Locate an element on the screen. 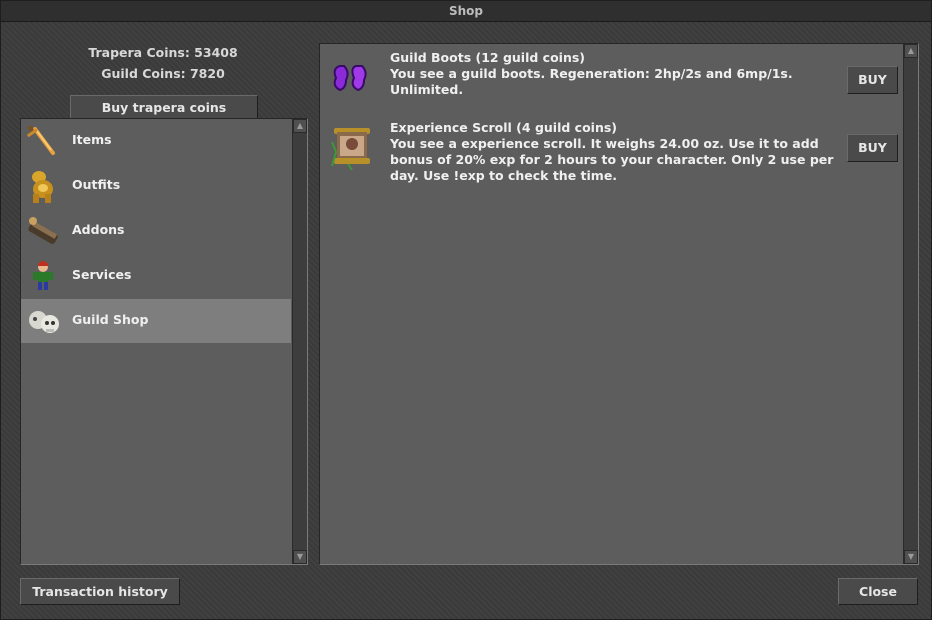  category-items: Items is located at coordinates (156, 141).